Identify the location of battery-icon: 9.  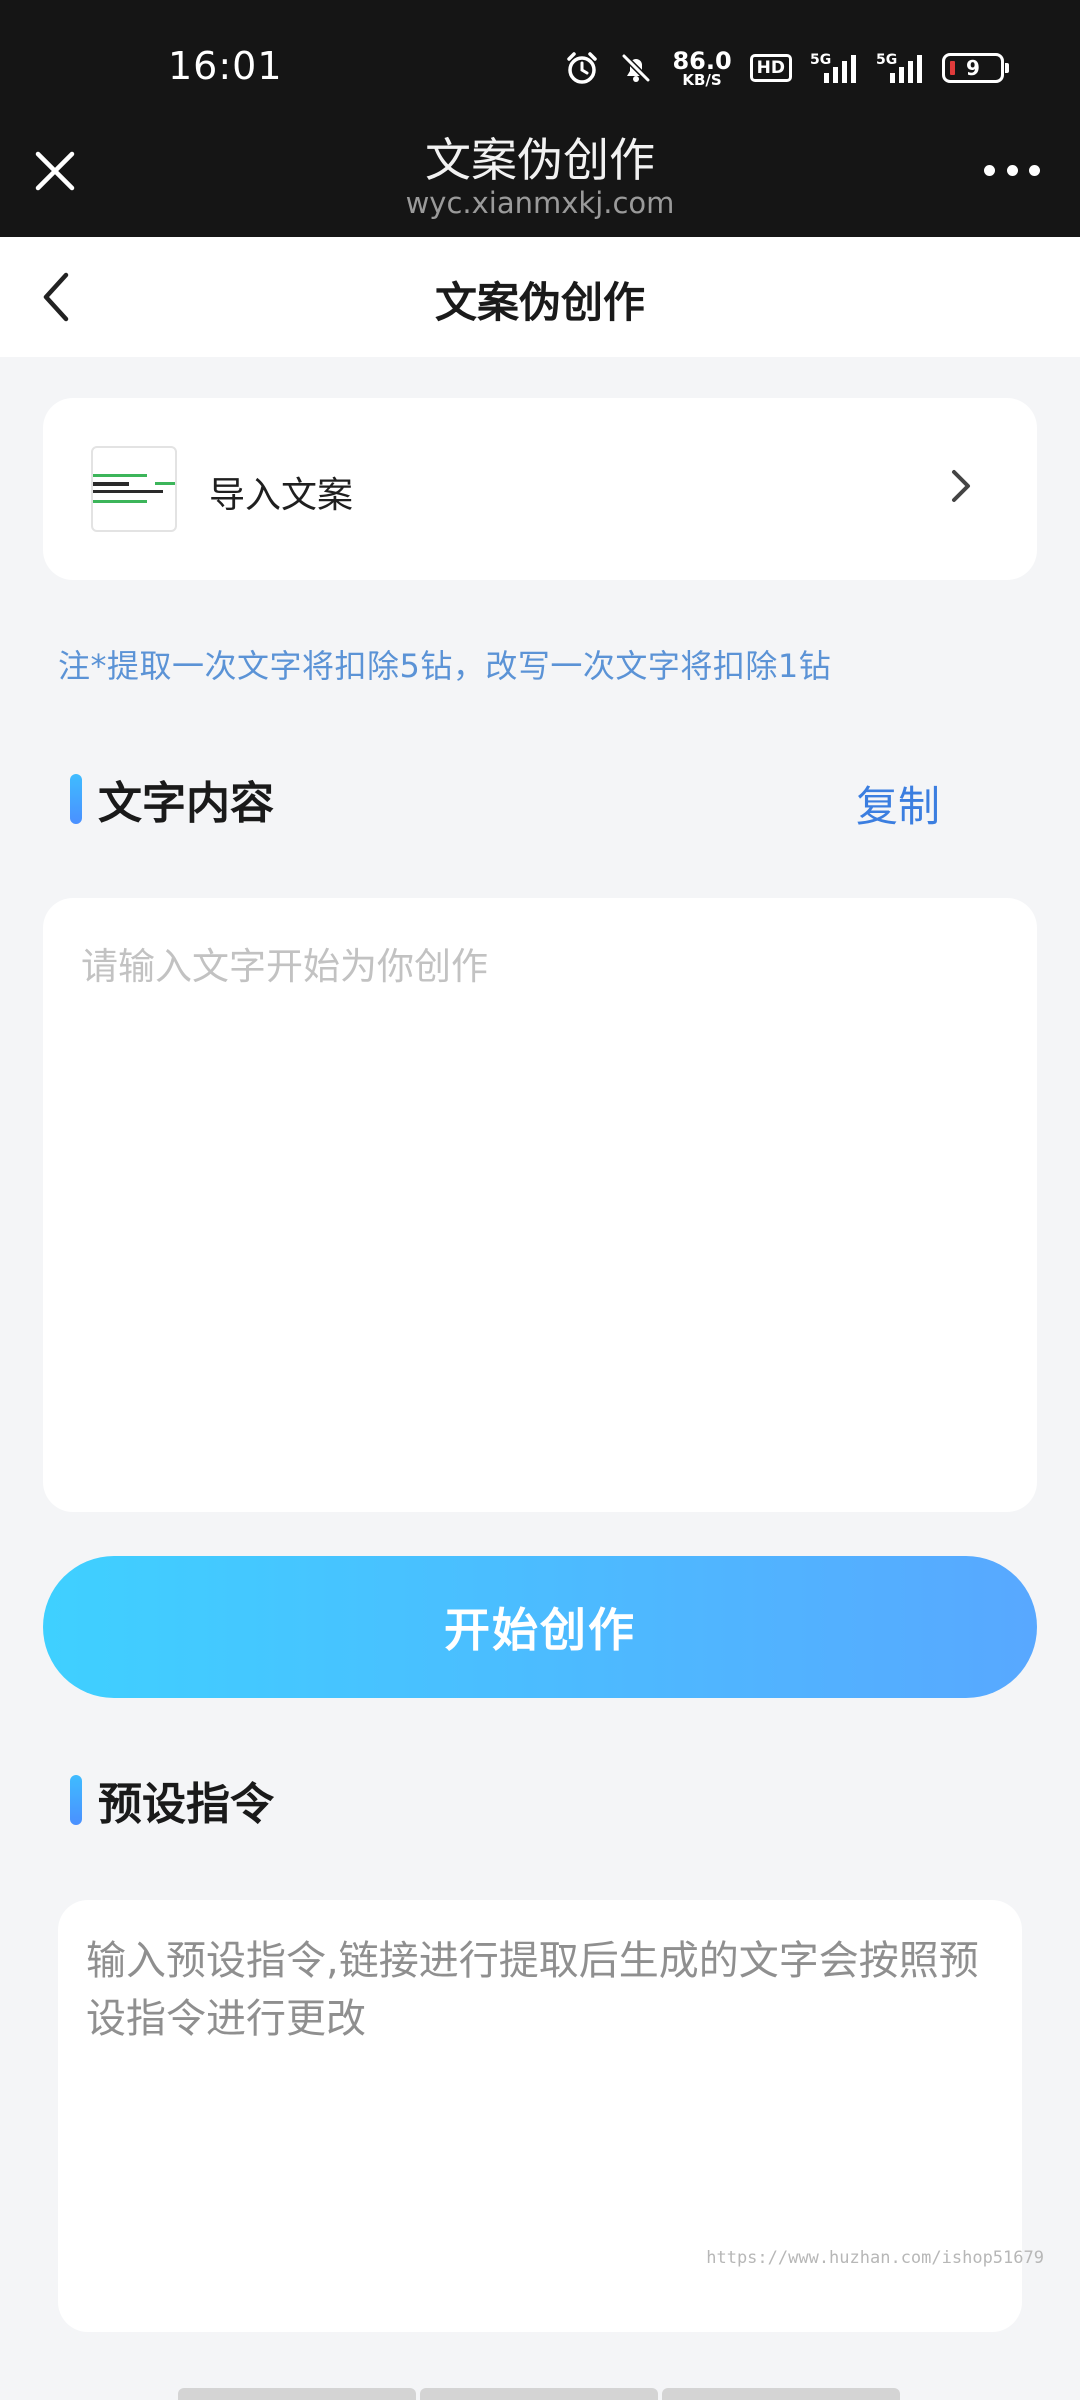
(975, 68).